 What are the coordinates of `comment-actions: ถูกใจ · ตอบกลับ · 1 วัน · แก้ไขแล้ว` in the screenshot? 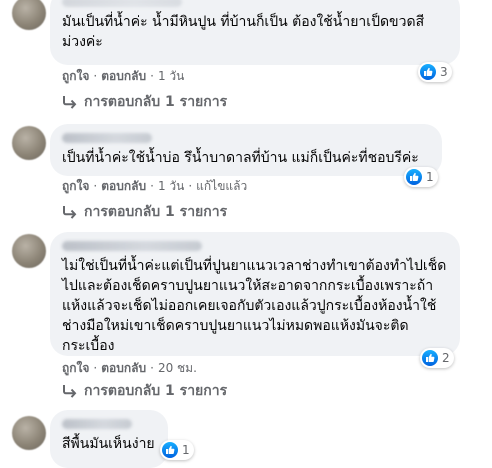 It's located at (155, 186).